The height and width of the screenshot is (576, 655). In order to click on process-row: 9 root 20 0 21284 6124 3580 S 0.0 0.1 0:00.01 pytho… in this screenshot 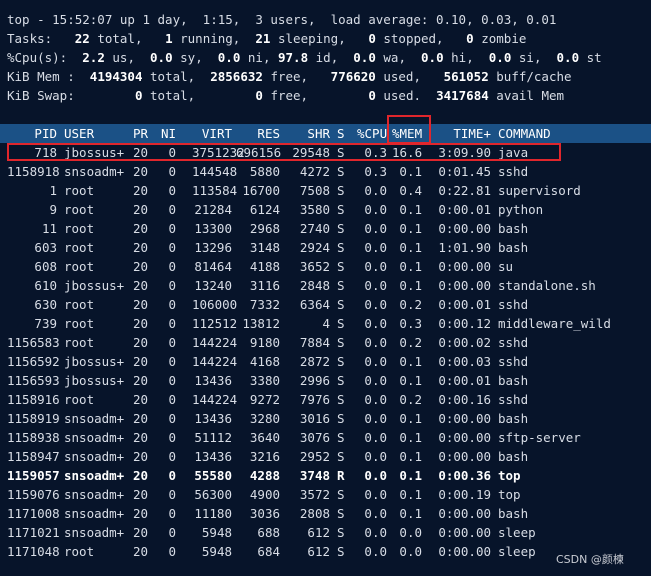, I will do `click(325, 209)`.